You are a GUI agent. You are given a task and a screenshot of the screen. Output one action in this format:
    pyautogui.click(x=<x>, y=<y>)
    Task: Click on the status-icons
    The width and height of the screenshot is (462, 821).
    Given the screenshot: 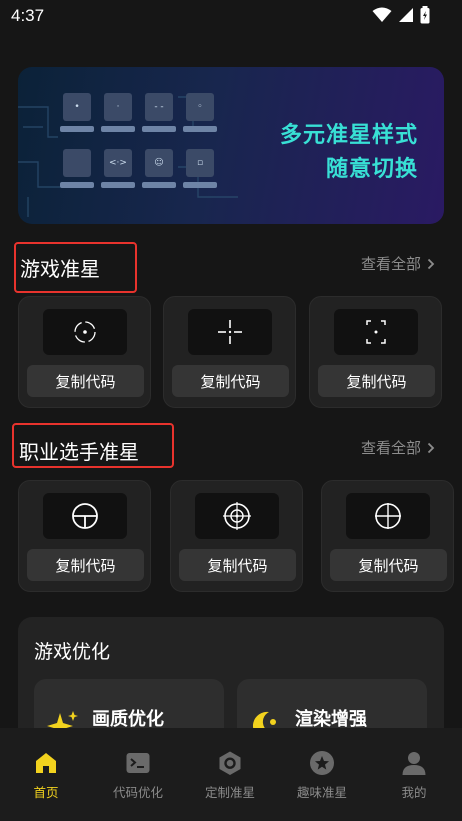 What is the action you would take?
    pyautogui.click(x=401, y=15)
    